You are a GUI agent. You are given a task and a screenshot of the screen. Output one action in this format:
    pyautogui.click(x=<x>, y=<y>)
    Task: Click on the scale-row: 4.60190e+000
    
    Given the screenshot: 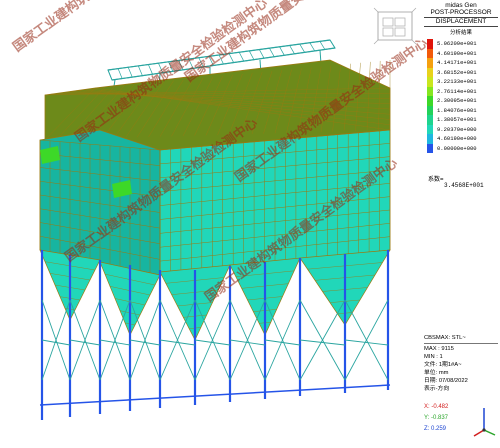 What is the action you would take?
    pyautogui.click(x=461, y=139)
    